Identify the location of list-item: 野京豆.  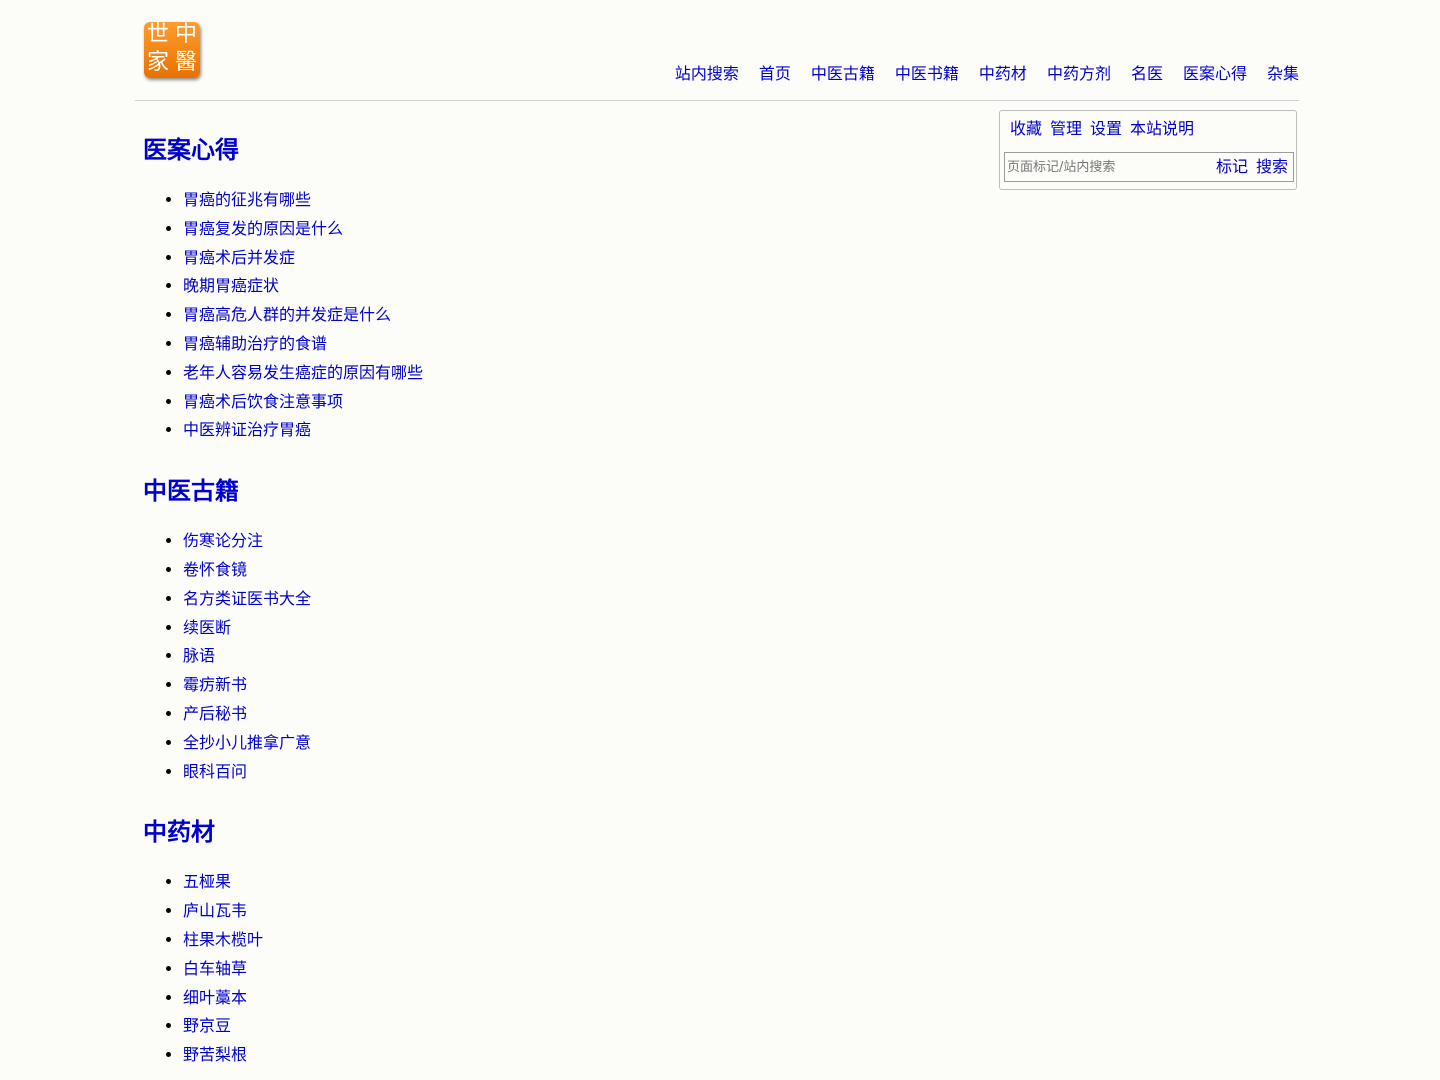
(573, 1026).